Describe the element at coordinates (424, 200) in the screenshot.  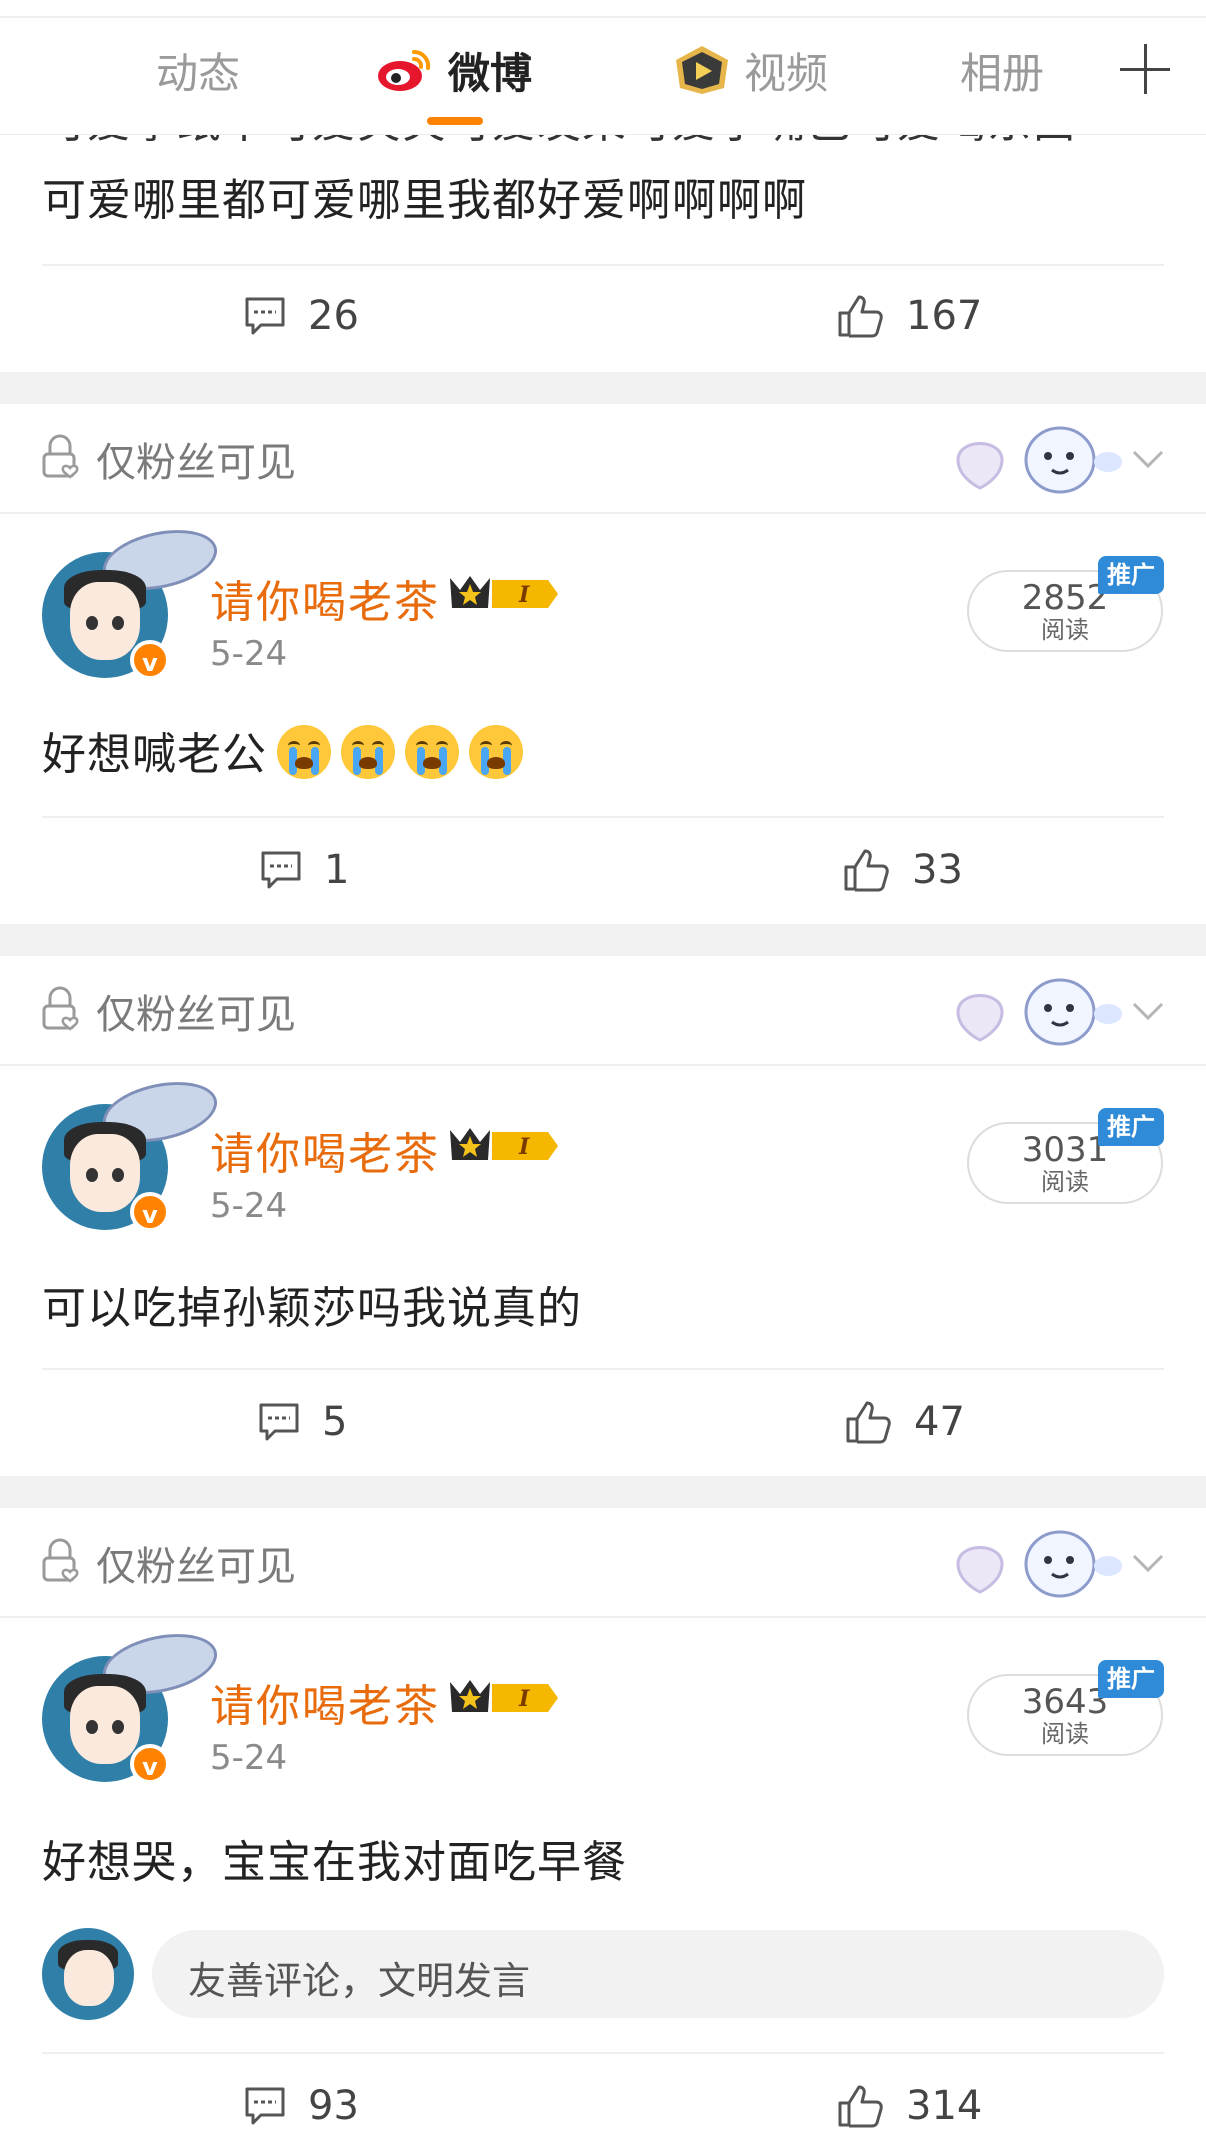
I see `post-text-partial: 可爱哪里都可爱哪里我都好爱啊啊啊啊` at that location.